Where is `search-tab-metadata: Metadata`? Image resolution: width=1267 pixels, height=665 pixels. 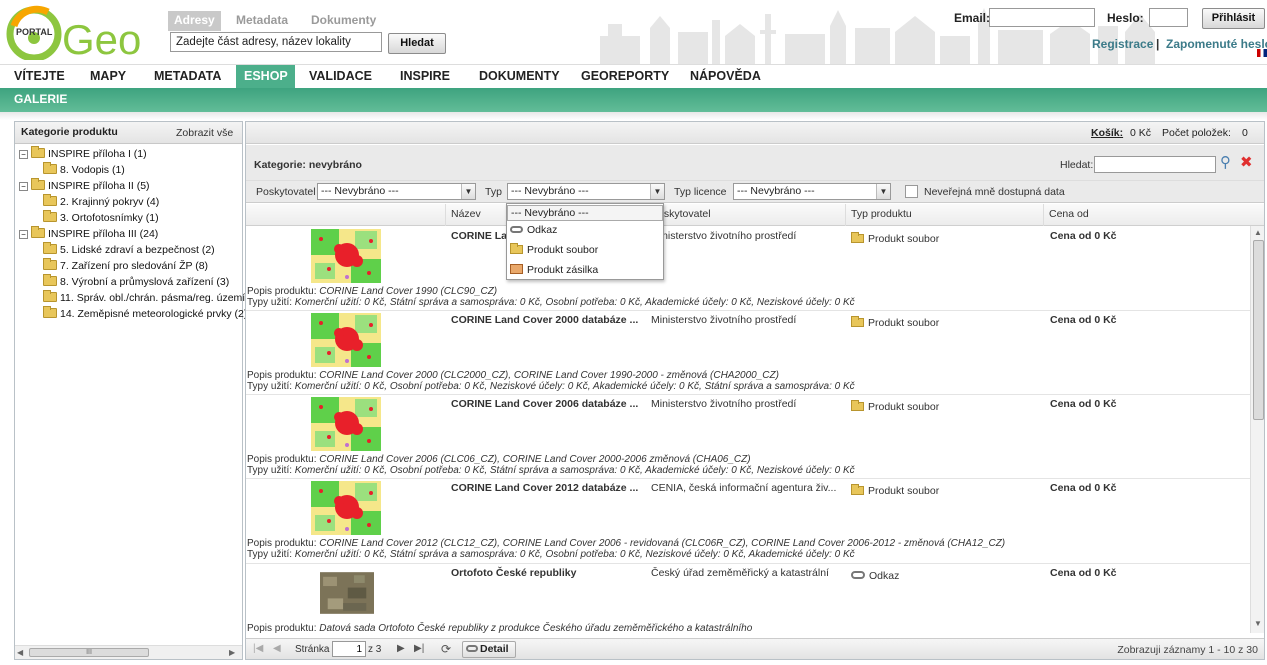 search-tab-metadata: Metadata is located at coordinates (262, 21).